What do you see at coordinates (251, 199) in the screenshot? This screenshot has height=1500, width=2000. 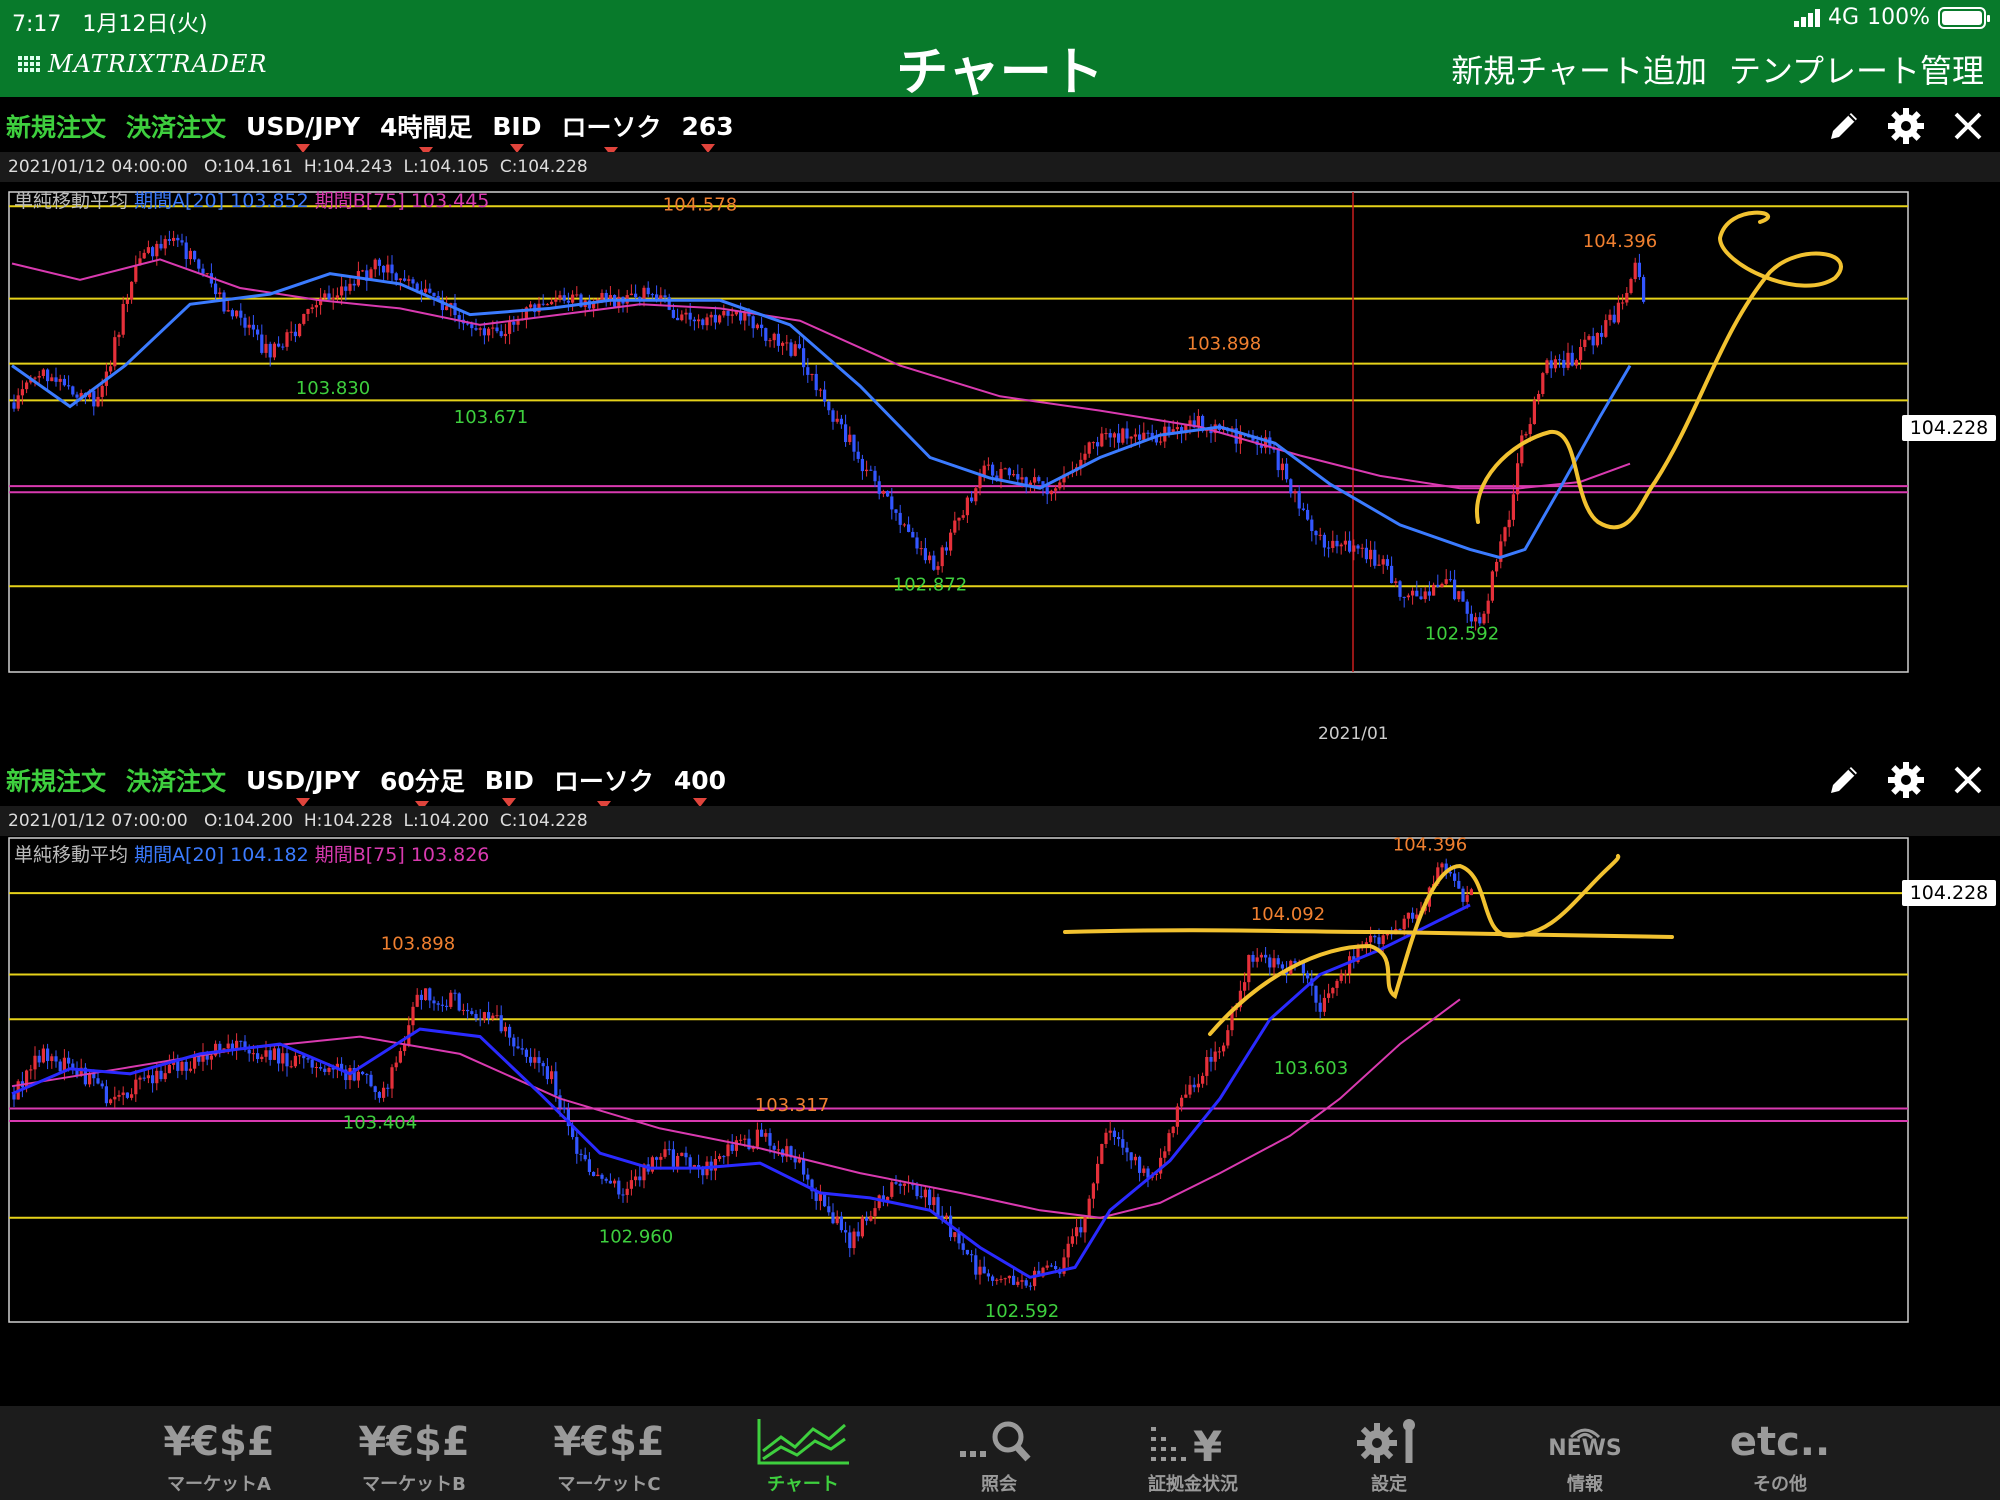 I see `sma-legend: 単純移動平均 期間A[20] 103.852 期間B[75] 103.445` at bounding box center [251, 199].